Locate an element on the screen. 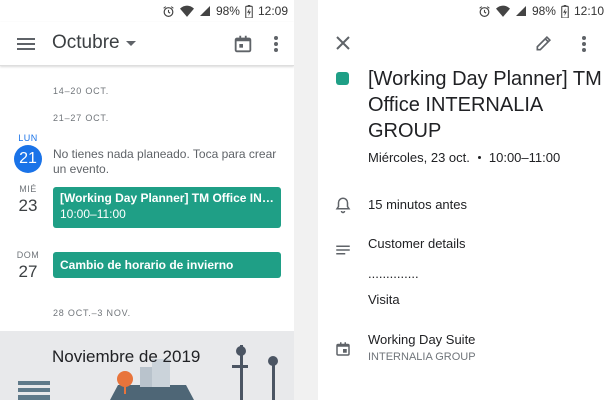 The width and height of the screenshot is (610, 400). today-calendar-icon is located at coordinates (243, 44).